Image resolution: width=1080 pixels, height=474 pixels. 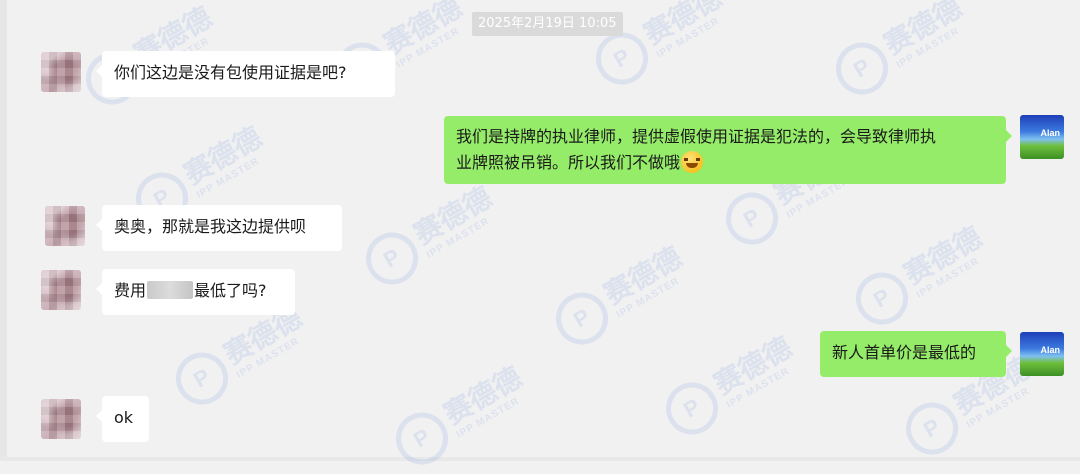 I want to click on message-text-before: 费用, so click(x=130, y=290).